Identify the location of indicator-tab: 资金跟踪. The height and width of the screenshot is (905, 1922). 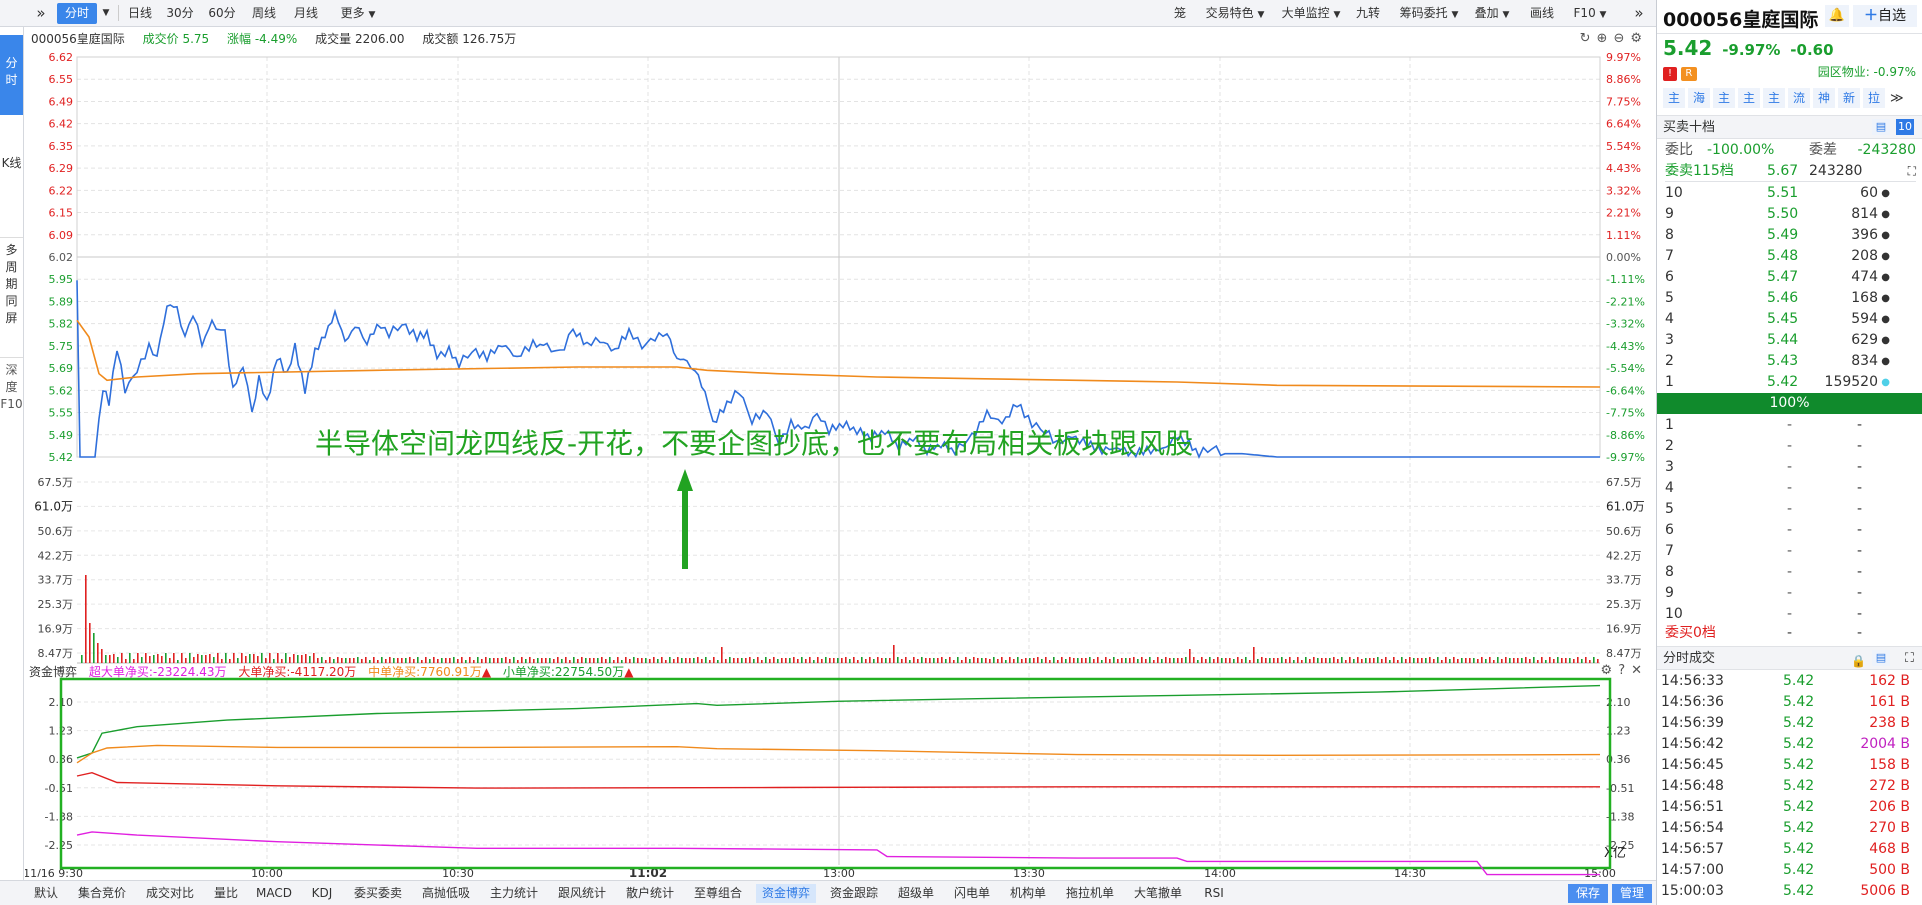
(854, 893).